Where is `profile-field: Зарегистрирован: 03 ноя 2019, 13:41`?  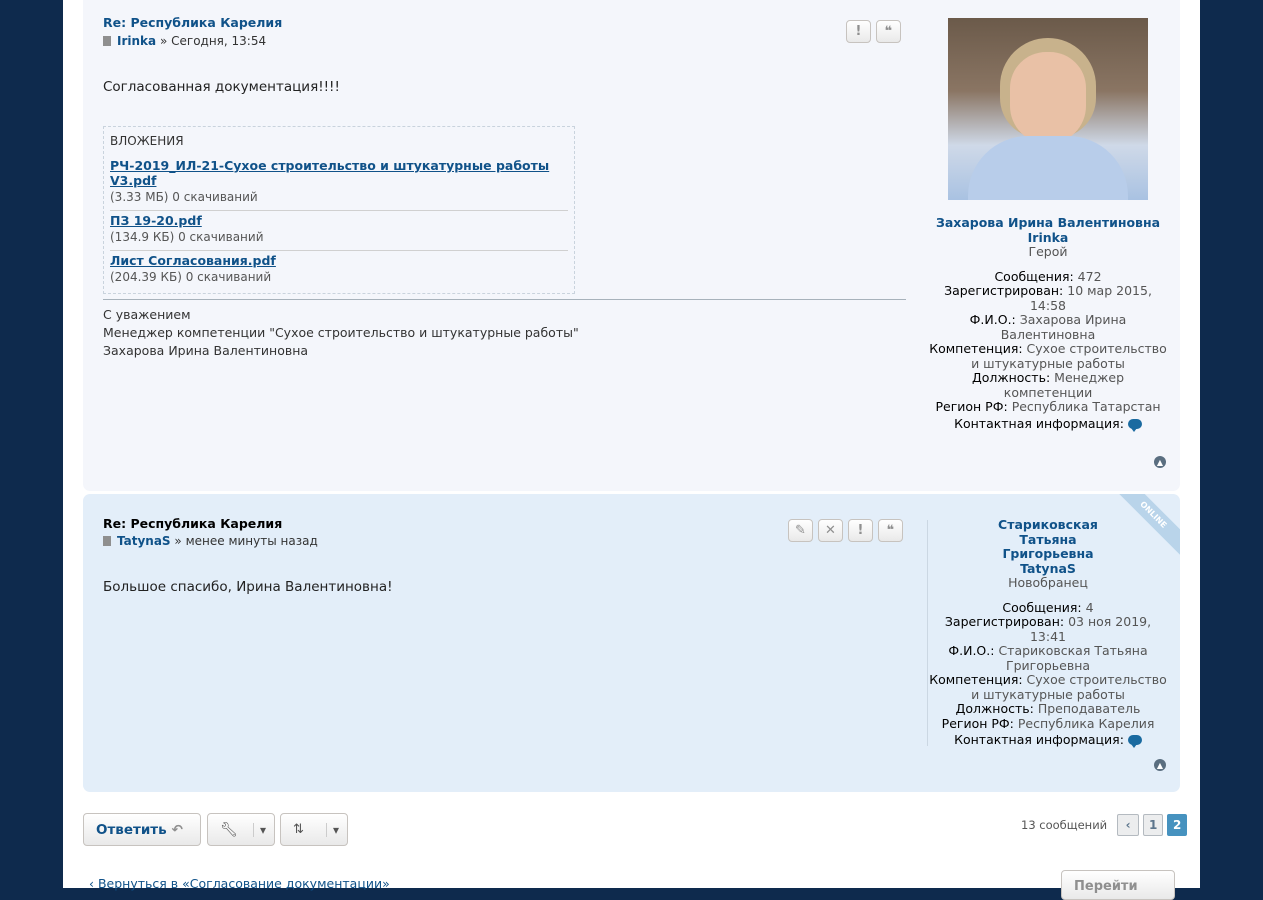
profile-field: Зарегистрирован: 03 ноя 2019, 13:41 is located at coordinates (1048, 629).